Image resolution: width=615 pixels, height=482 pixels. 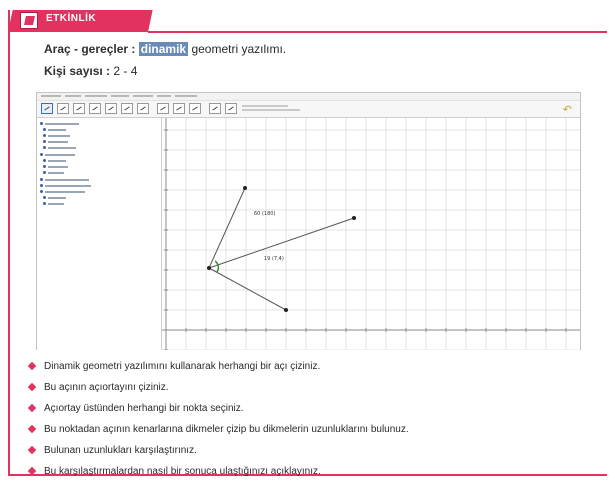 What do you see at coordinates (231, 108) in the screenshot?
I see `text-tool-icon` at bounding box center [231, 108].